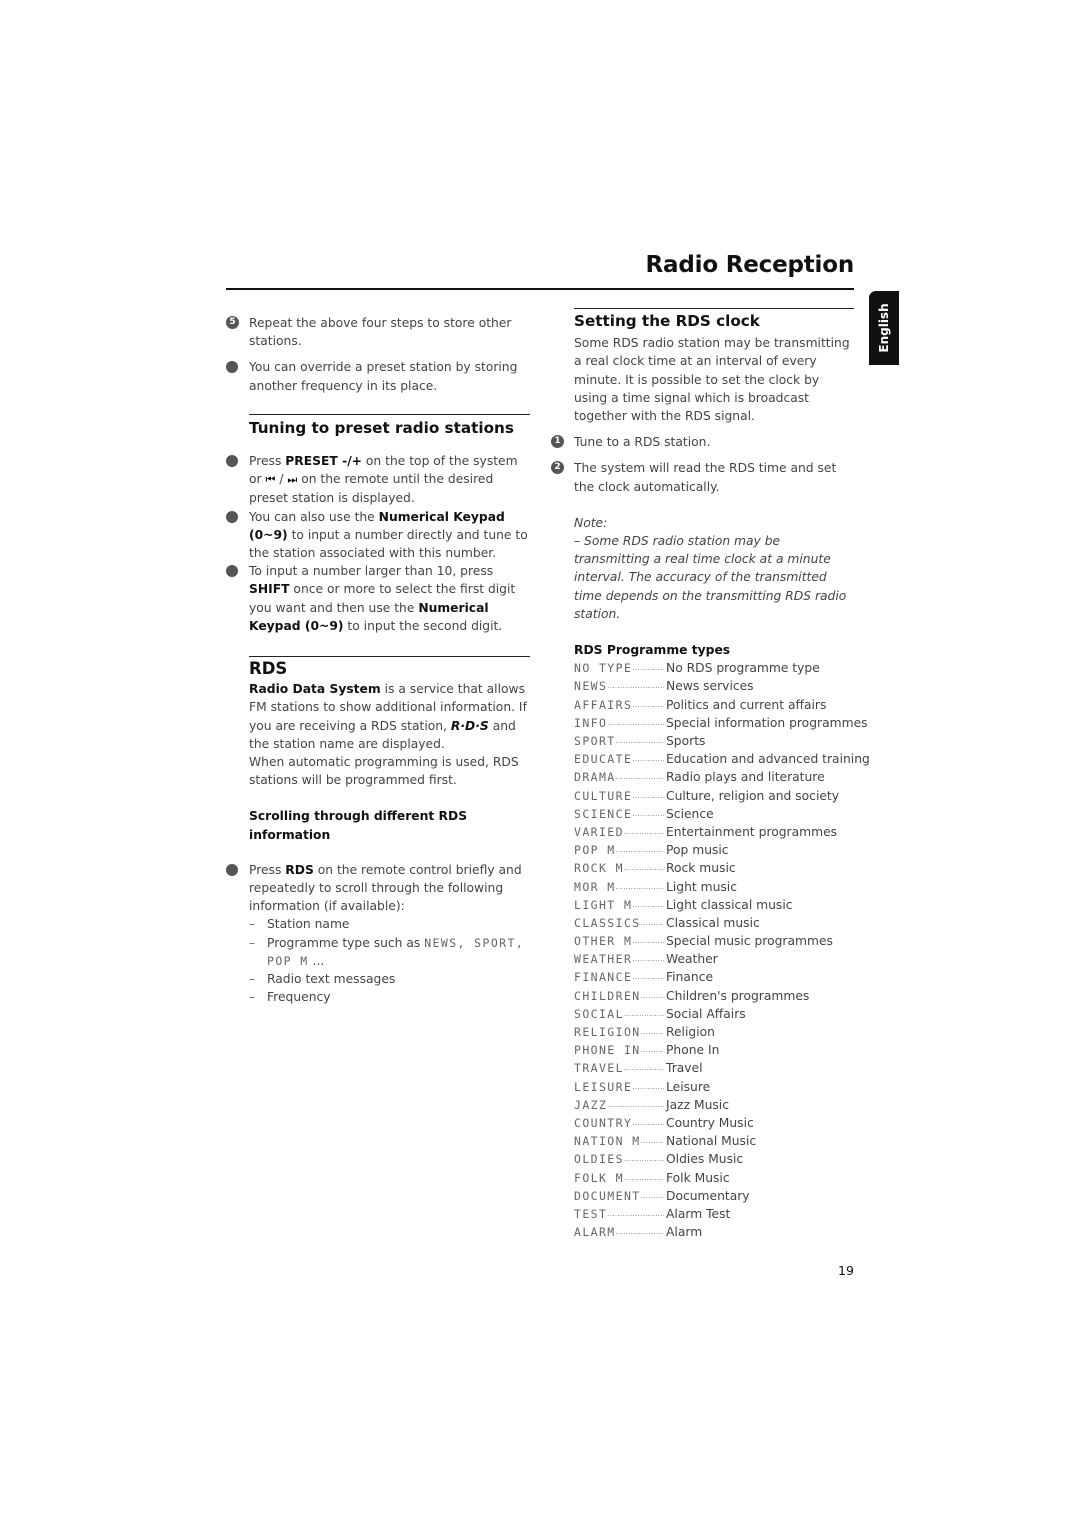 The image size is (1080, 1528). I want to click on programme-description: Travel, so click(684, 1068).